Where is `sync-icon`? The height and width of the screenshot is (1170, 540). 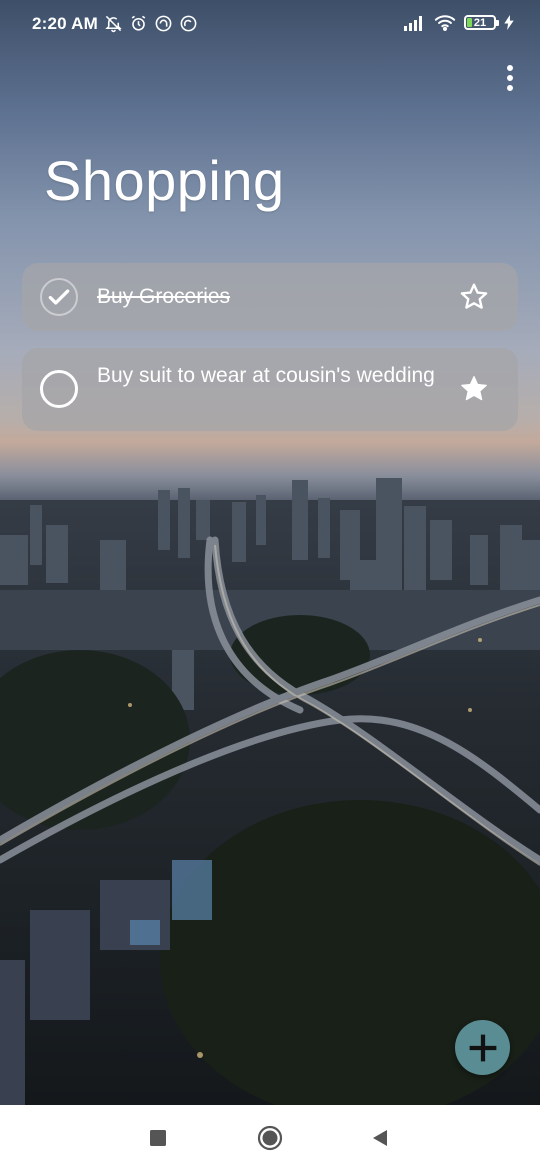
sync-icon is located at coordinates (188, 23).